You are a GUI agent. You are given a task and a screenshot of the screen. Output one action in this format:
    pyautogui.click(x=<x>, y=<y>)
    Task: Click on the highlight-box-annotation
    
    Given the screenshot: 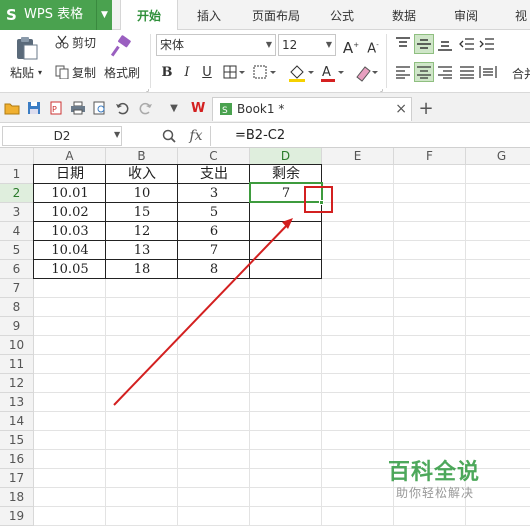 What is the action you would take?
    pyautogui.click(x=318, y=199)
    